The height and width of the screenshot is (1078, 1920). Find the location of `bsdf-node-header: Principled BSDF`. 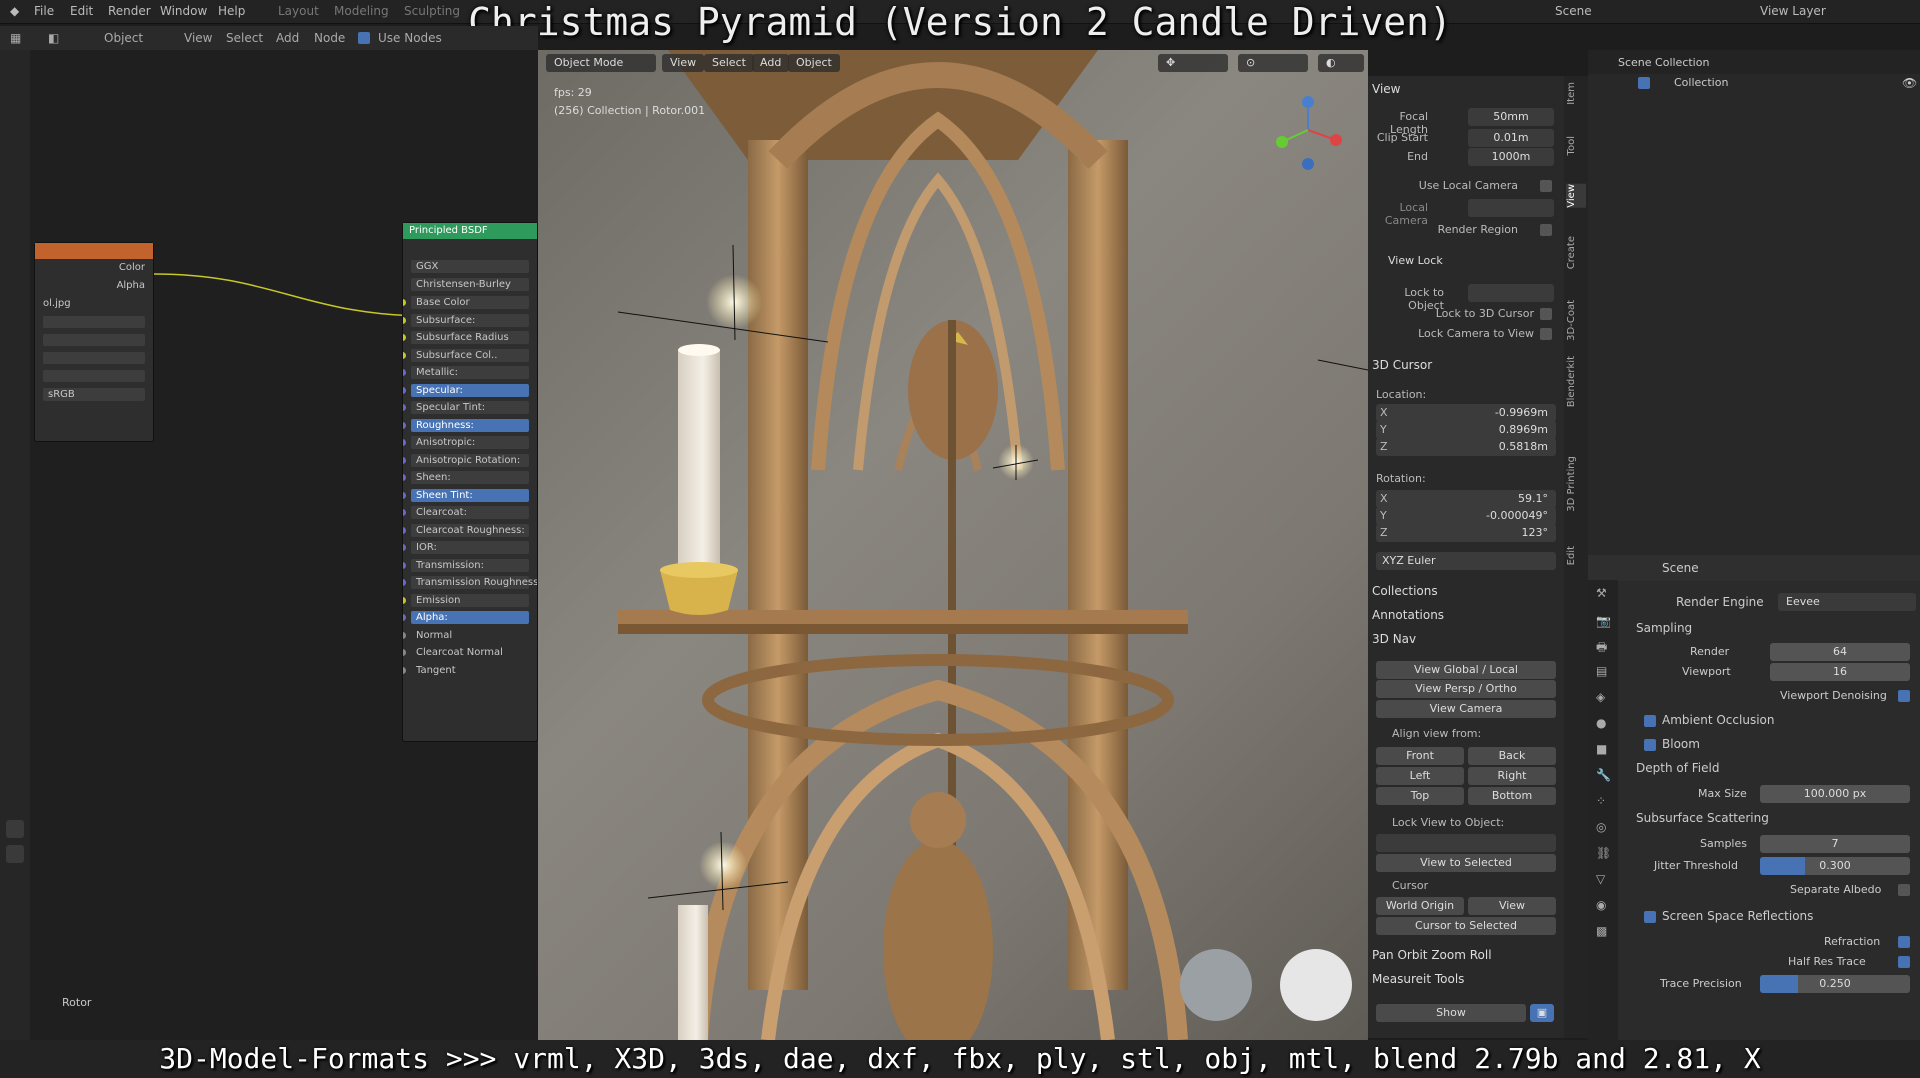

bsdf-node-header: Principled BSDF is located at coordinates (470, 231).